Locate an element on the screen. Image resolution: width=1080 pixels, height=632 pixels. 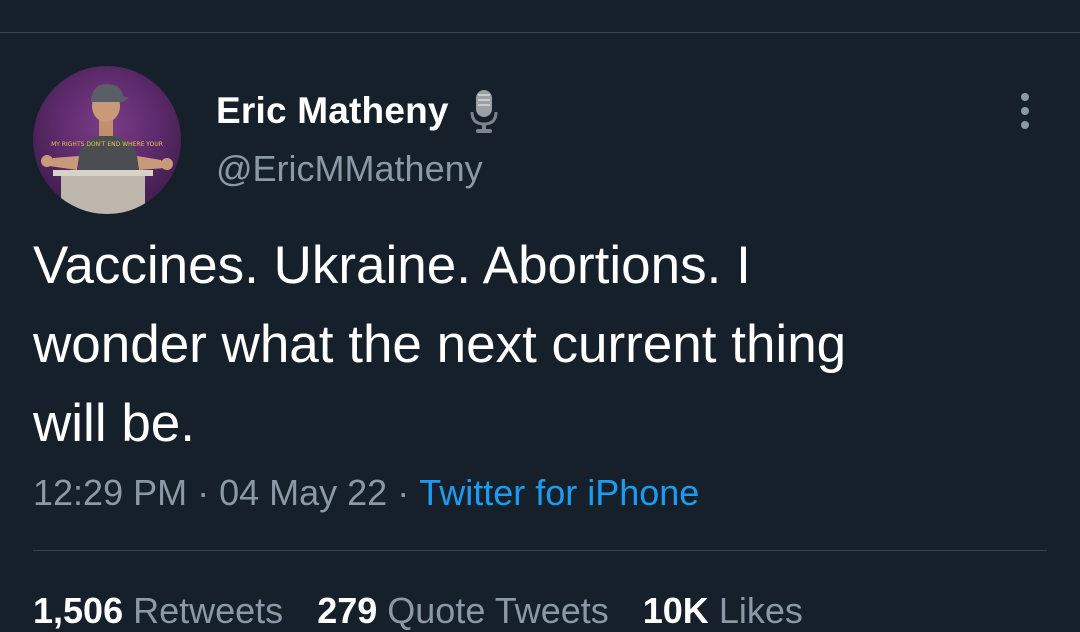
retweets-label: Retweets is located at coordinates (208, 610).